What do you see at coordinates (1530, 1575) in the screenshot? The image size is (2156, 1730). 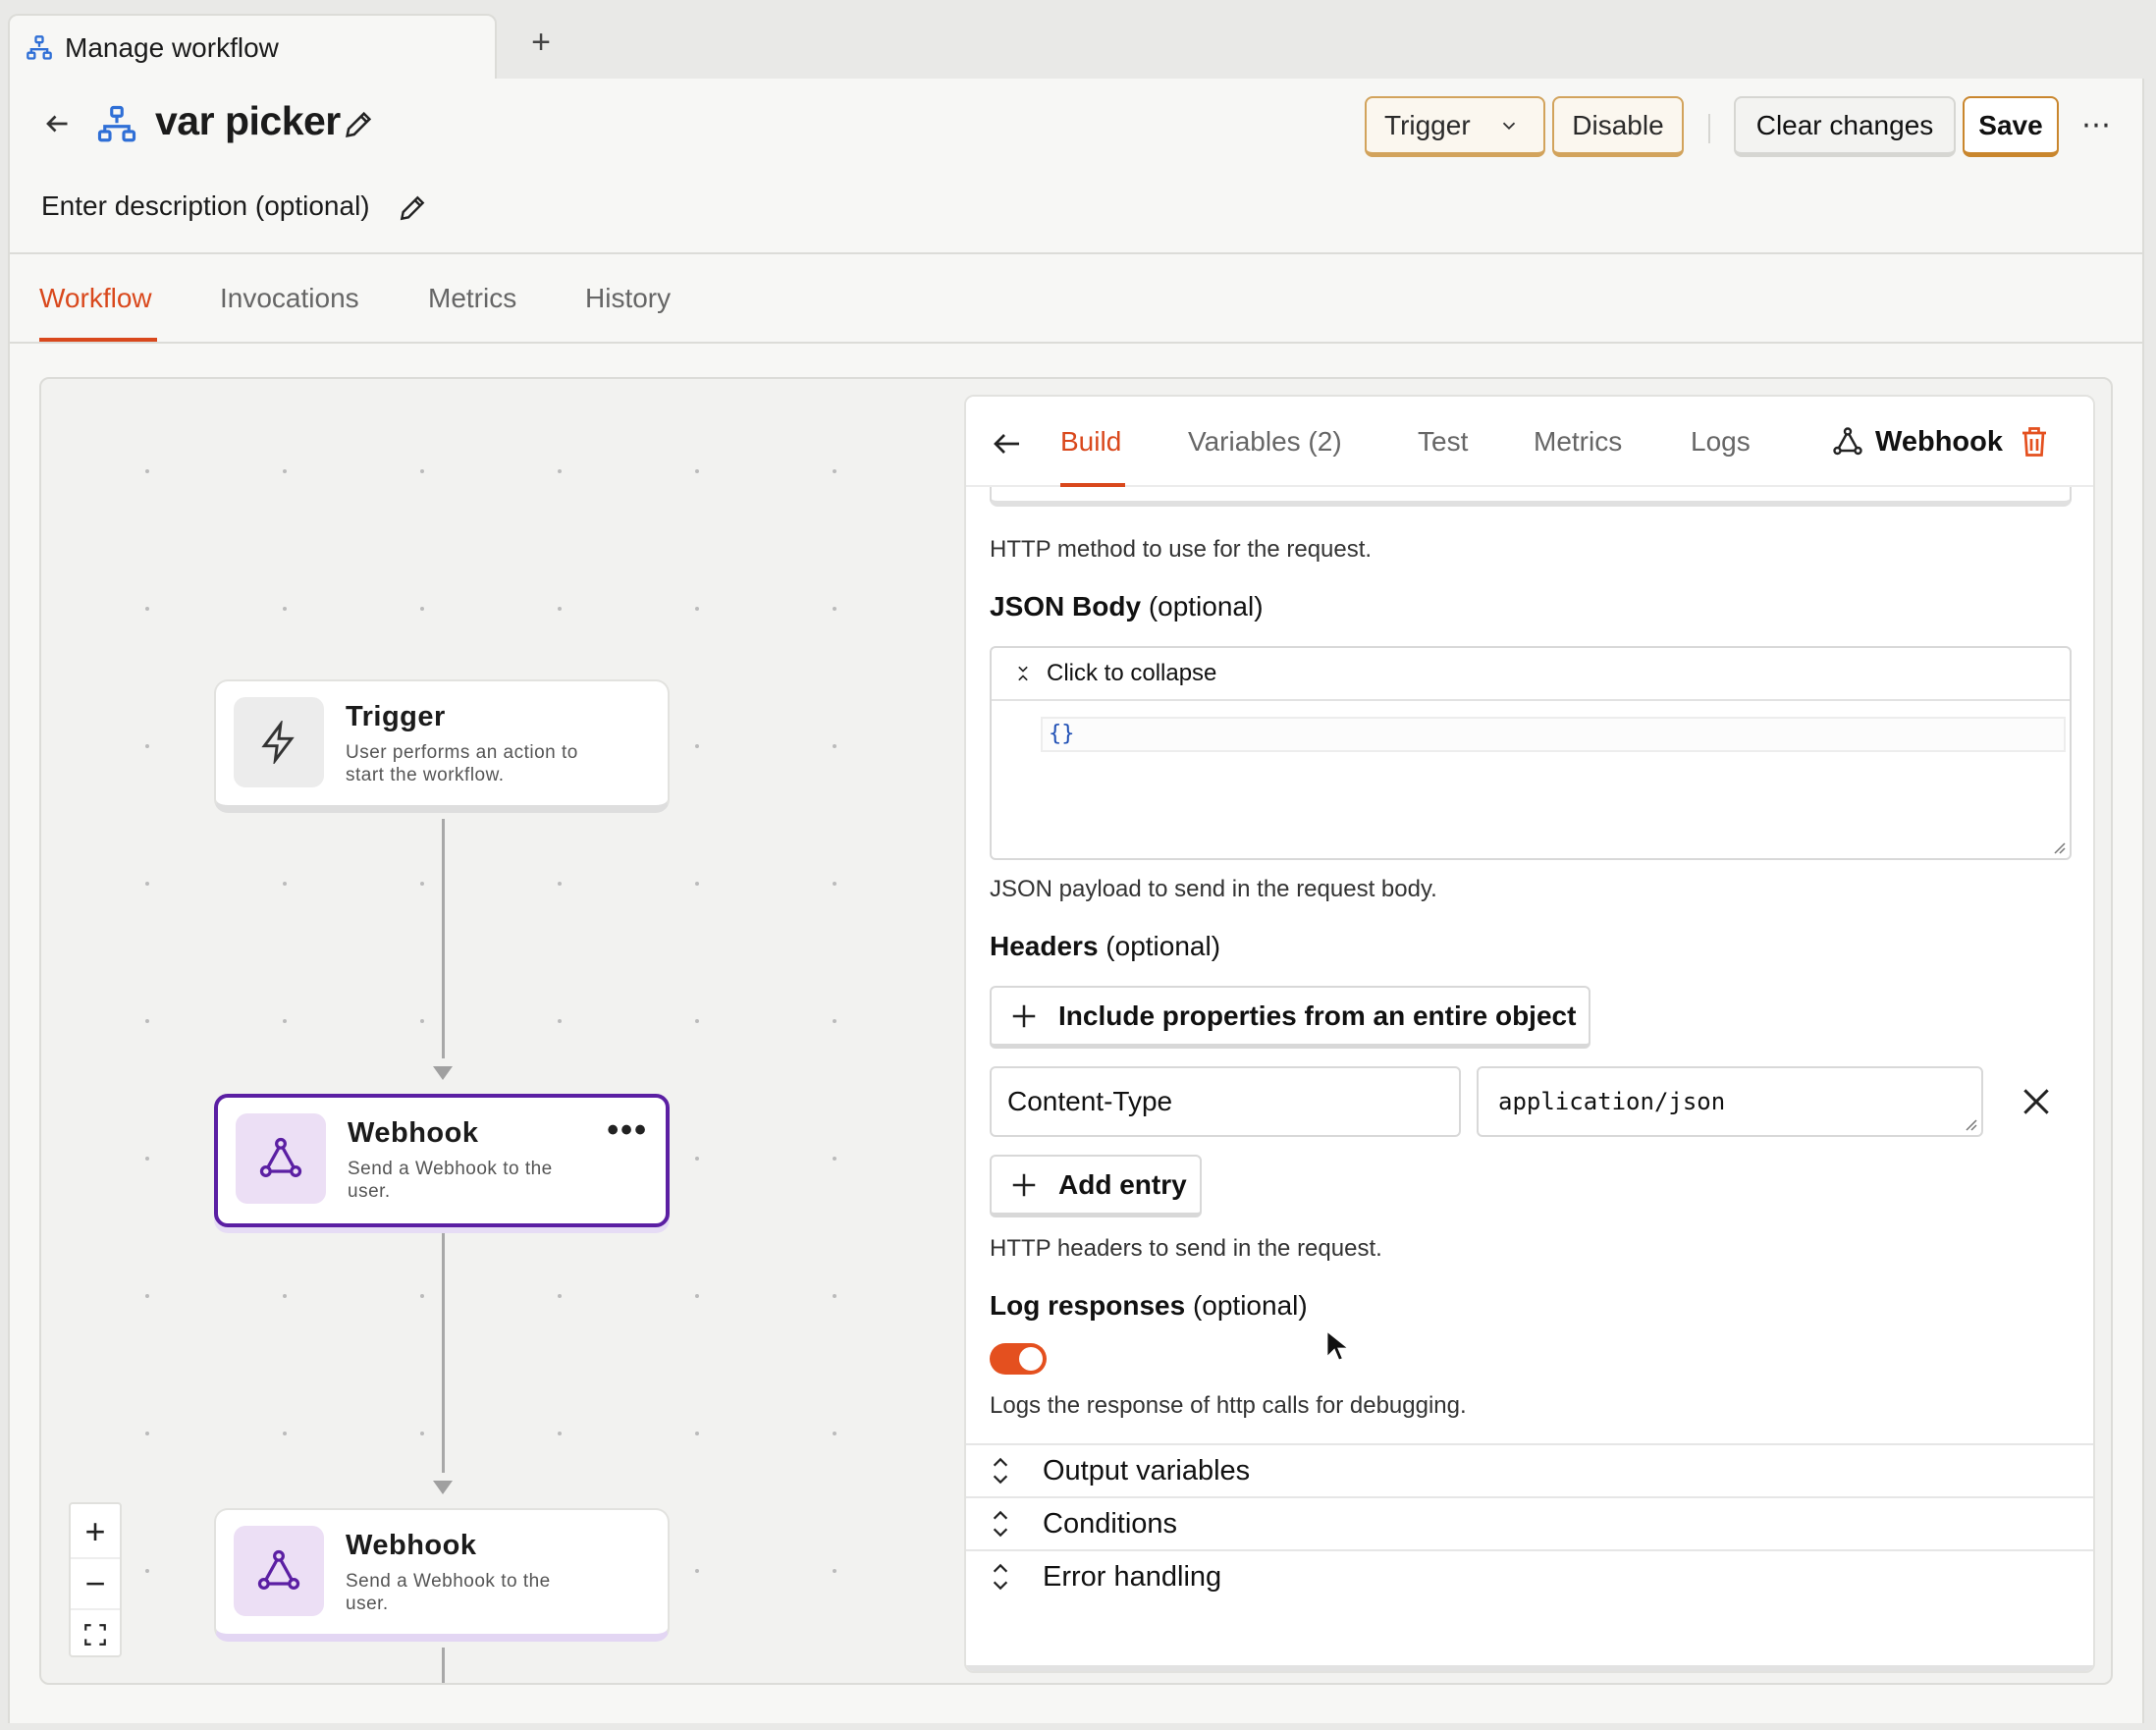 I see `section-error-handling: Error handling` at bounding box center [1530, 1575].